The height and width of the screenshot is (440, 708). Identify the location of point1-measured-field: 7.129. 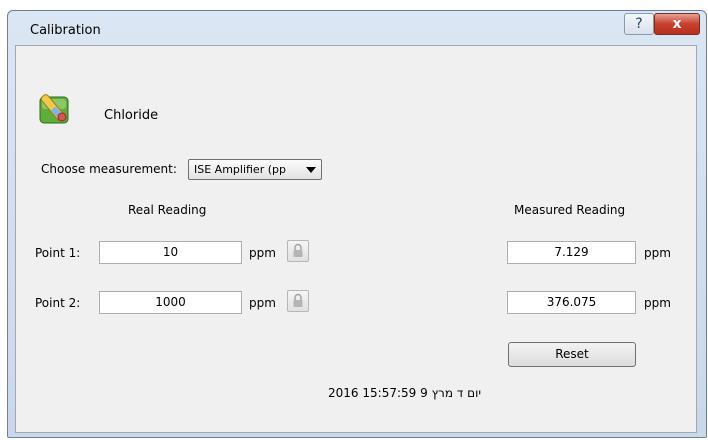
(571, 252).